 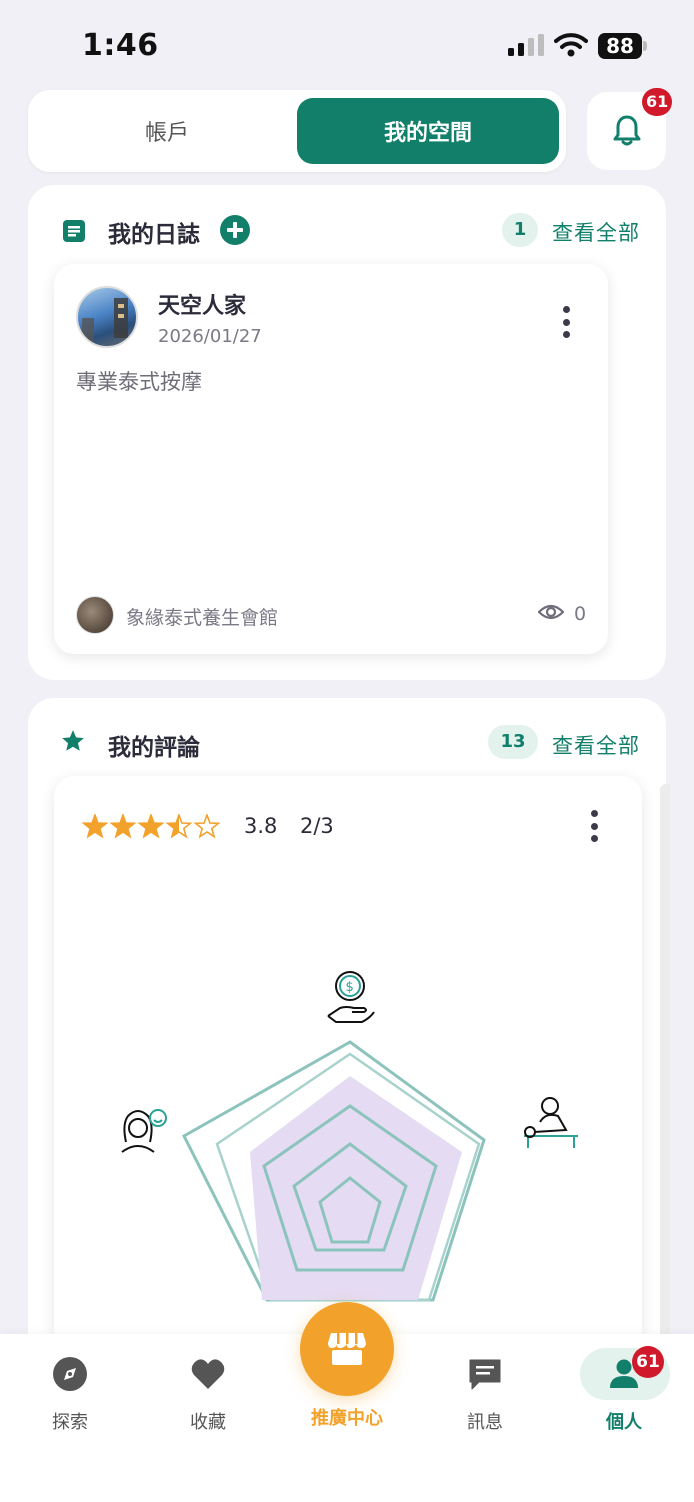 I want to click on tab-my-space: 我的空間, so click(x=428, y=131).